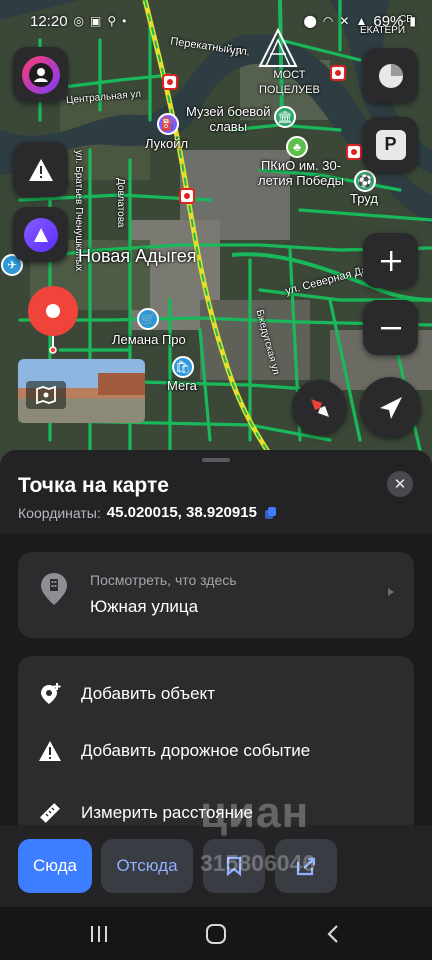 The image size is (432, 960). I want to click on map-label-lukoil: Лукойл, so click(167, 143).